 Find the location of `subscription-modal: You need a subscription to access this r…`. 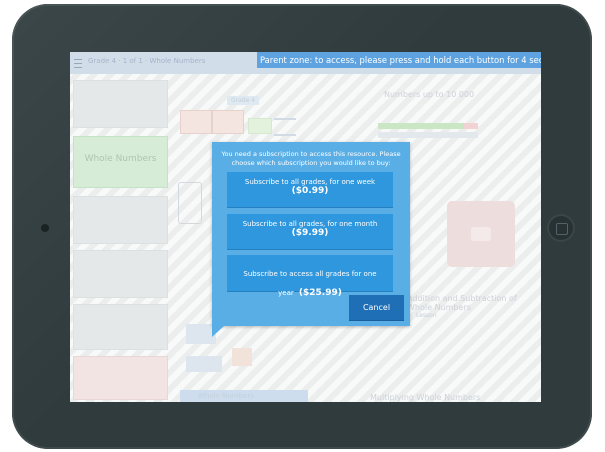

subscription-modal: You need a subscription to access this r… is located at coordinates (311, 239).